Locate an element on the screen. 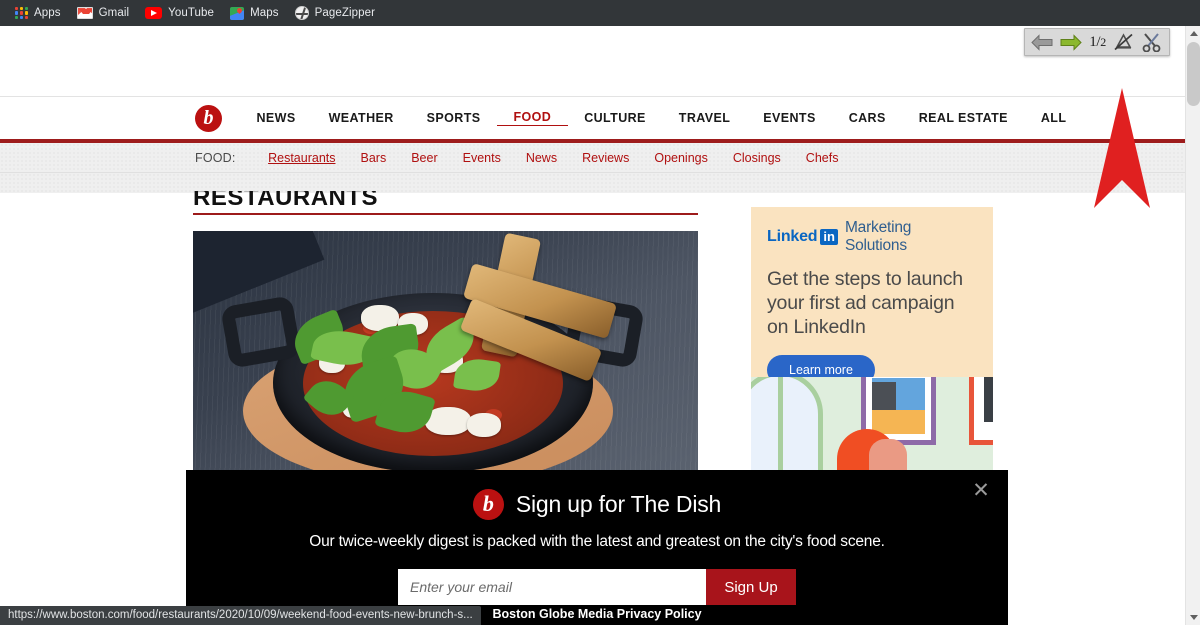 The width and height of the screenshot is (1200, 625). subnav-item-news: News is located at coordinates (541, 158).